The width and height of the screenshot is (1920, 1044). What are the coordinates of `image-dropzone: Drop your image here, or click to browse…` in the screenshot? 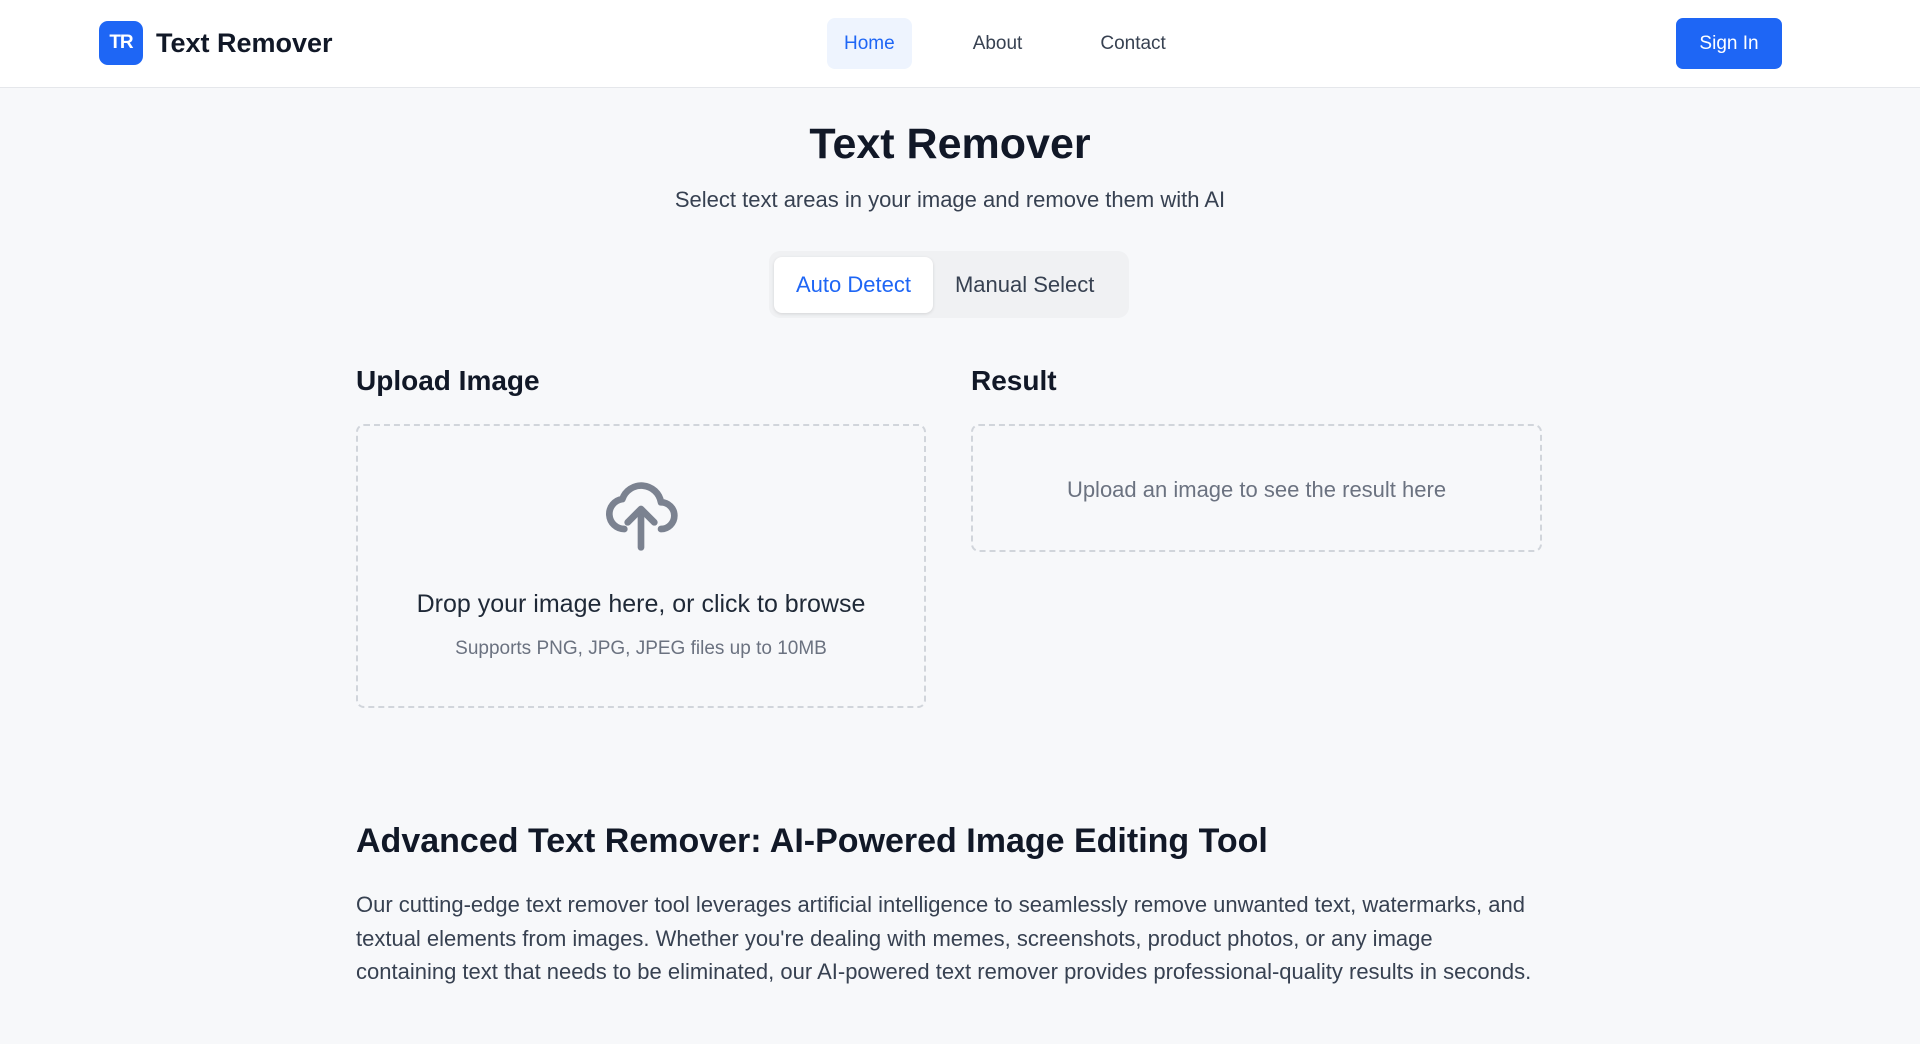 It's located at (641, 566).